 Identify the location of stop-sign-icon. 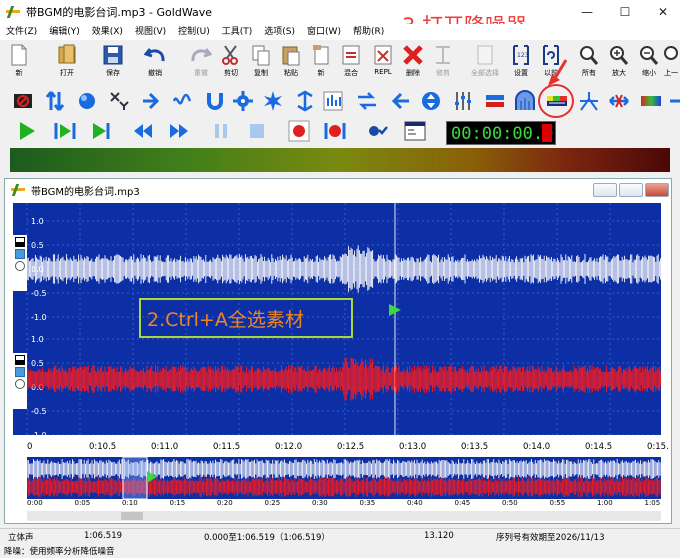
(23, 101).